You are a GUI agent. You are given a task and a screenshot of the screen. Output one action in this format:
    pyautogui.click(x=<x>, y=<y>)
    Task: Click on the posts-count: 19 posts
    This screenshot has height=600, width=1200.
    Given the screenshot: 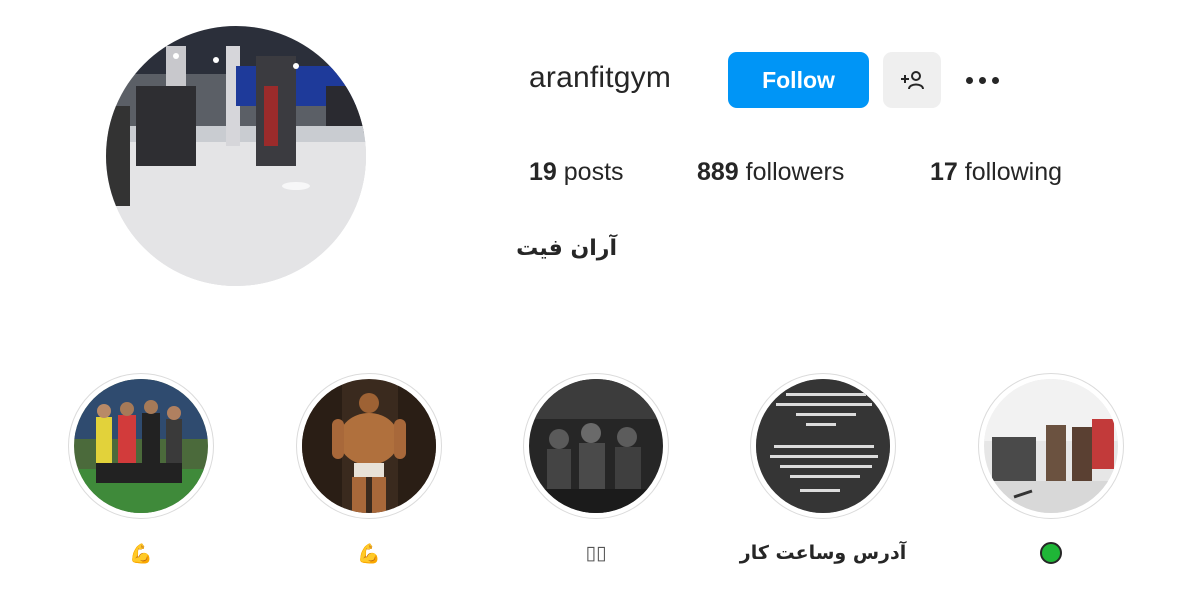 What is the action you would take?
    pyautogui.click(x=576, y=172)
    